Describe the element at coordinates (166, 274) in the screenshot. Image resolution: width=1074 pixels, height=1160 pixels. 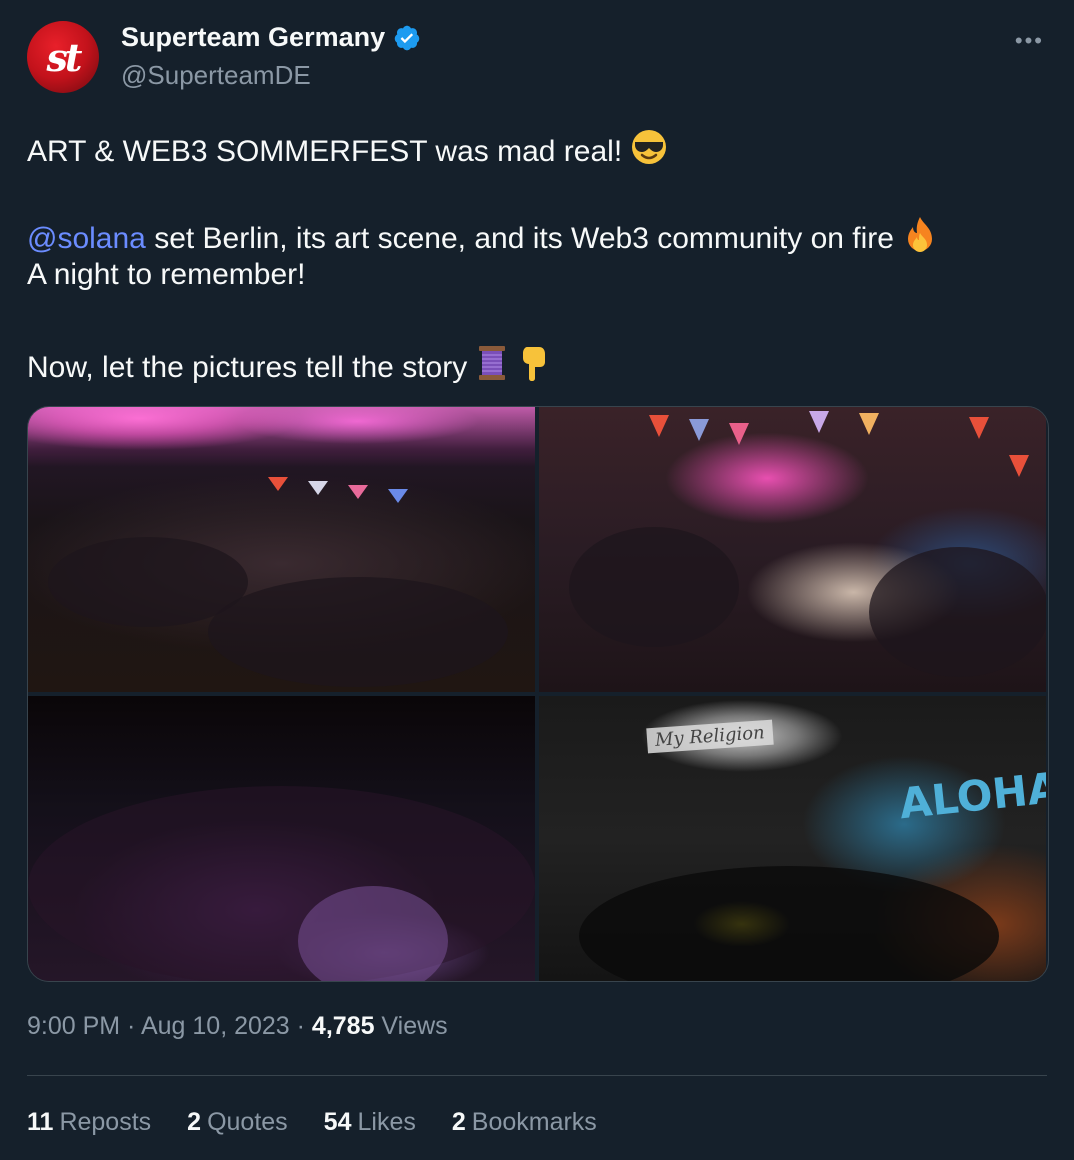
I see `tweet-line-3: A night to remember!` at that location.